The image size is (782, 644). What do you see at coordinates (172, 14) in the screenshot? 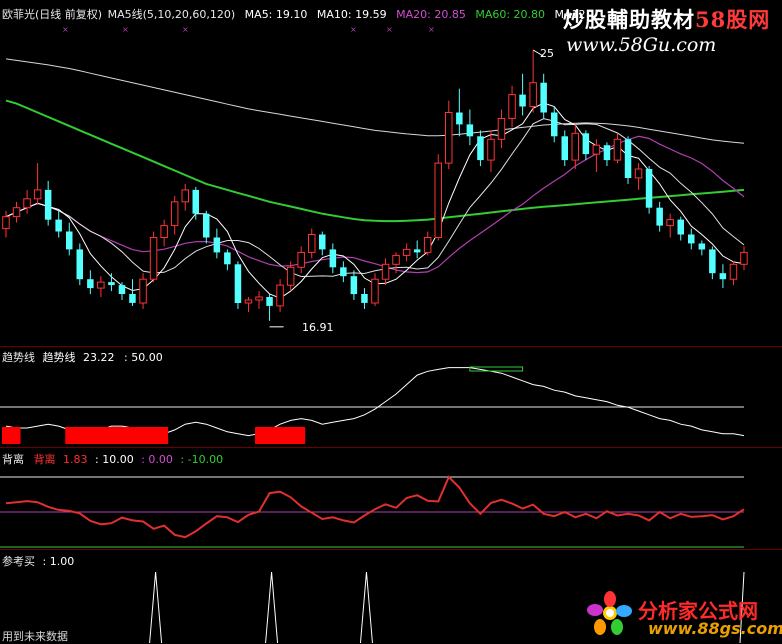
I see `ma-indicator-label: MA5线(5,10,20,60,120)` at bounding box center [172, 14].